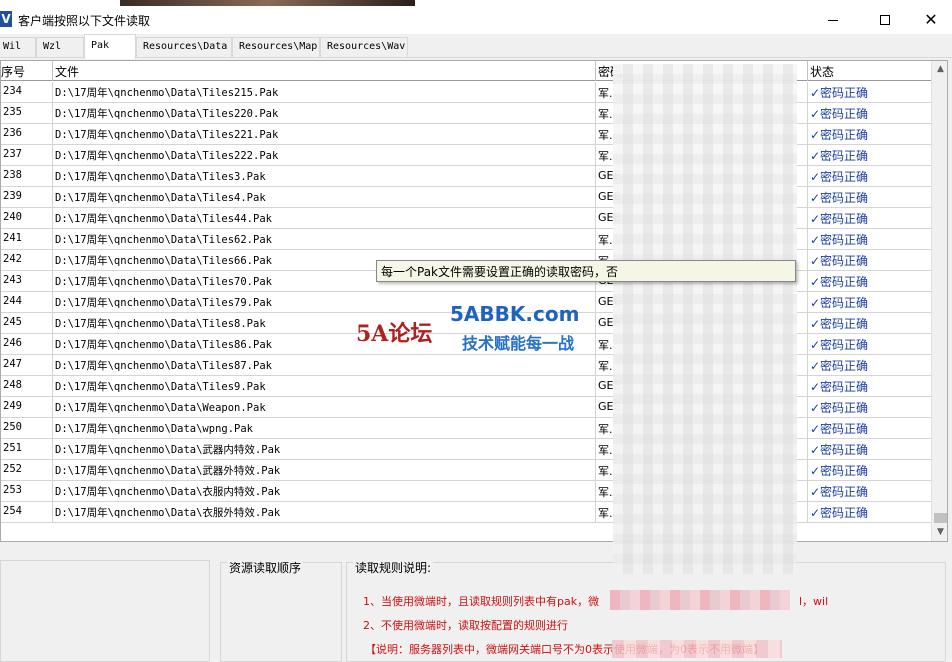 Image resolution: width=952 pixels, height=662 pixels. I want to click on close-icon: ✕, so click(931, 19).